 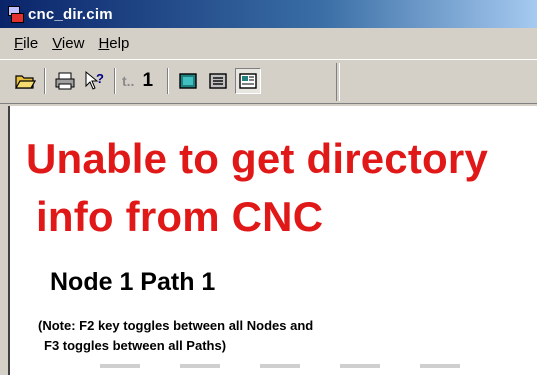 I want to click on error-message-line-1: Unable to get directory, so click(x=257, y=158).